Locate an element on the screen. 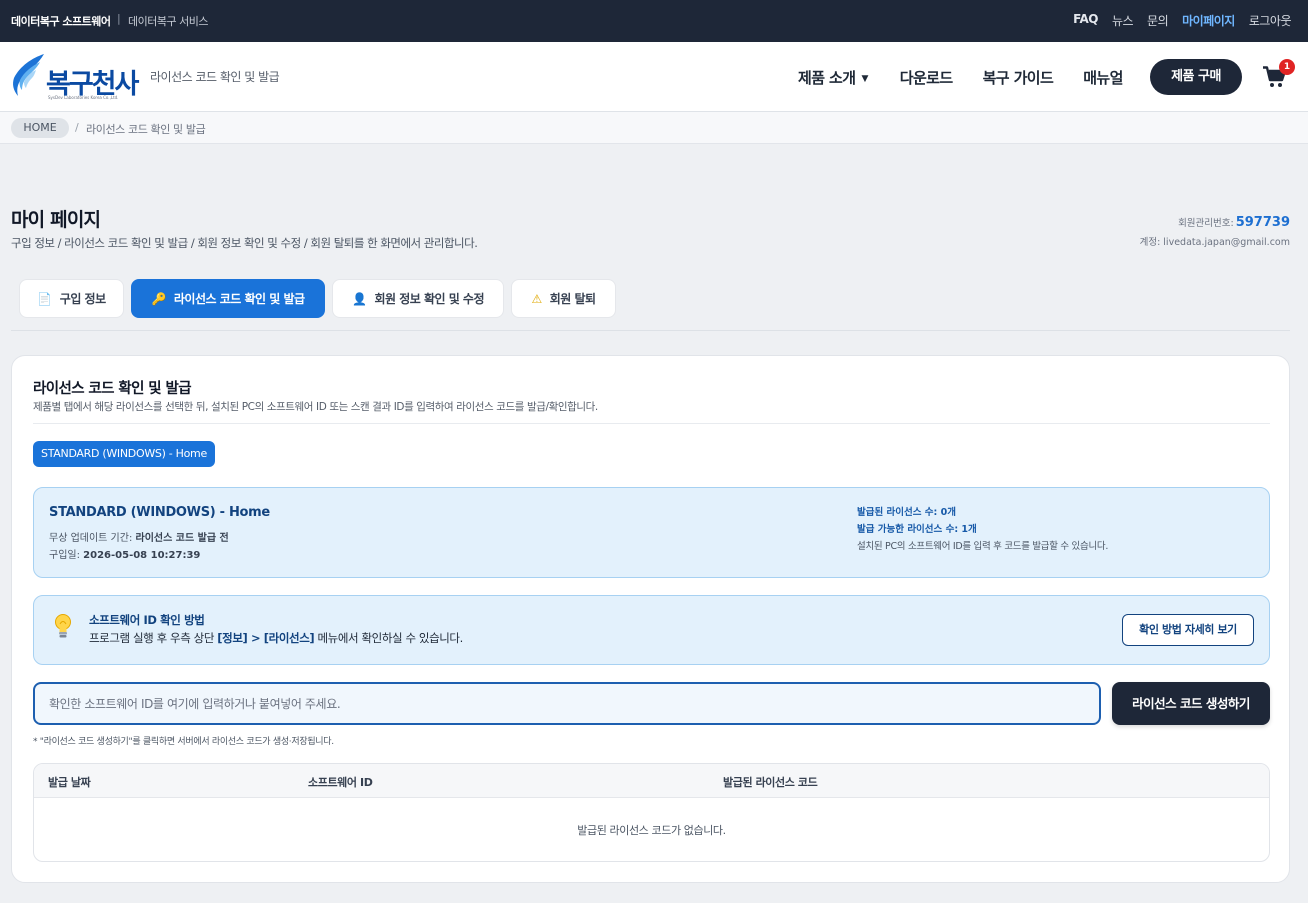 This screenshot has width=1308, height=903. update-period-label: 무상 업데이트 기간: is located at coordinates (91, 538).